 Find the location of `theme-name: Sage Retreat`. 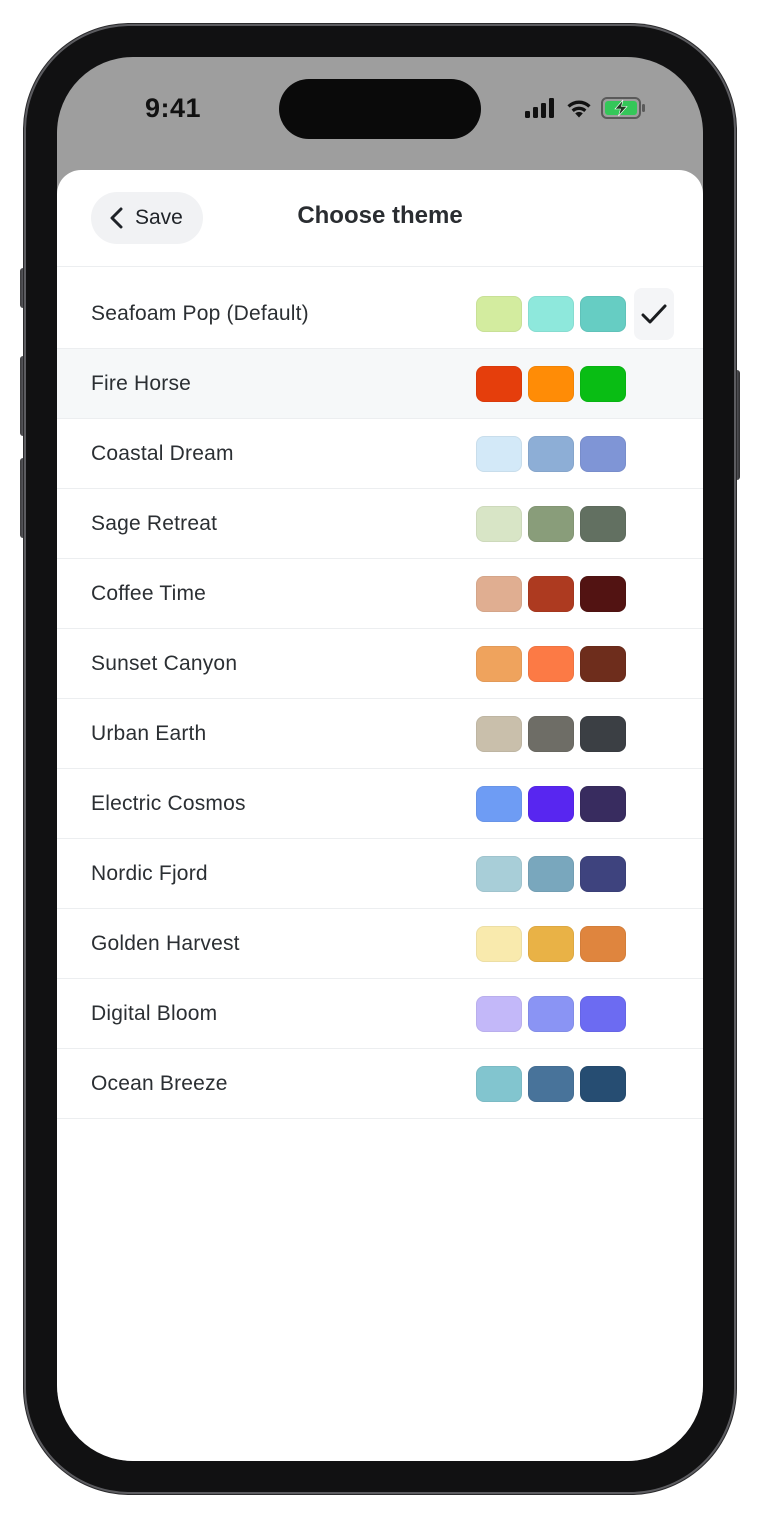

theme-name: Sage Retreat is located at coordinates (154, 523).